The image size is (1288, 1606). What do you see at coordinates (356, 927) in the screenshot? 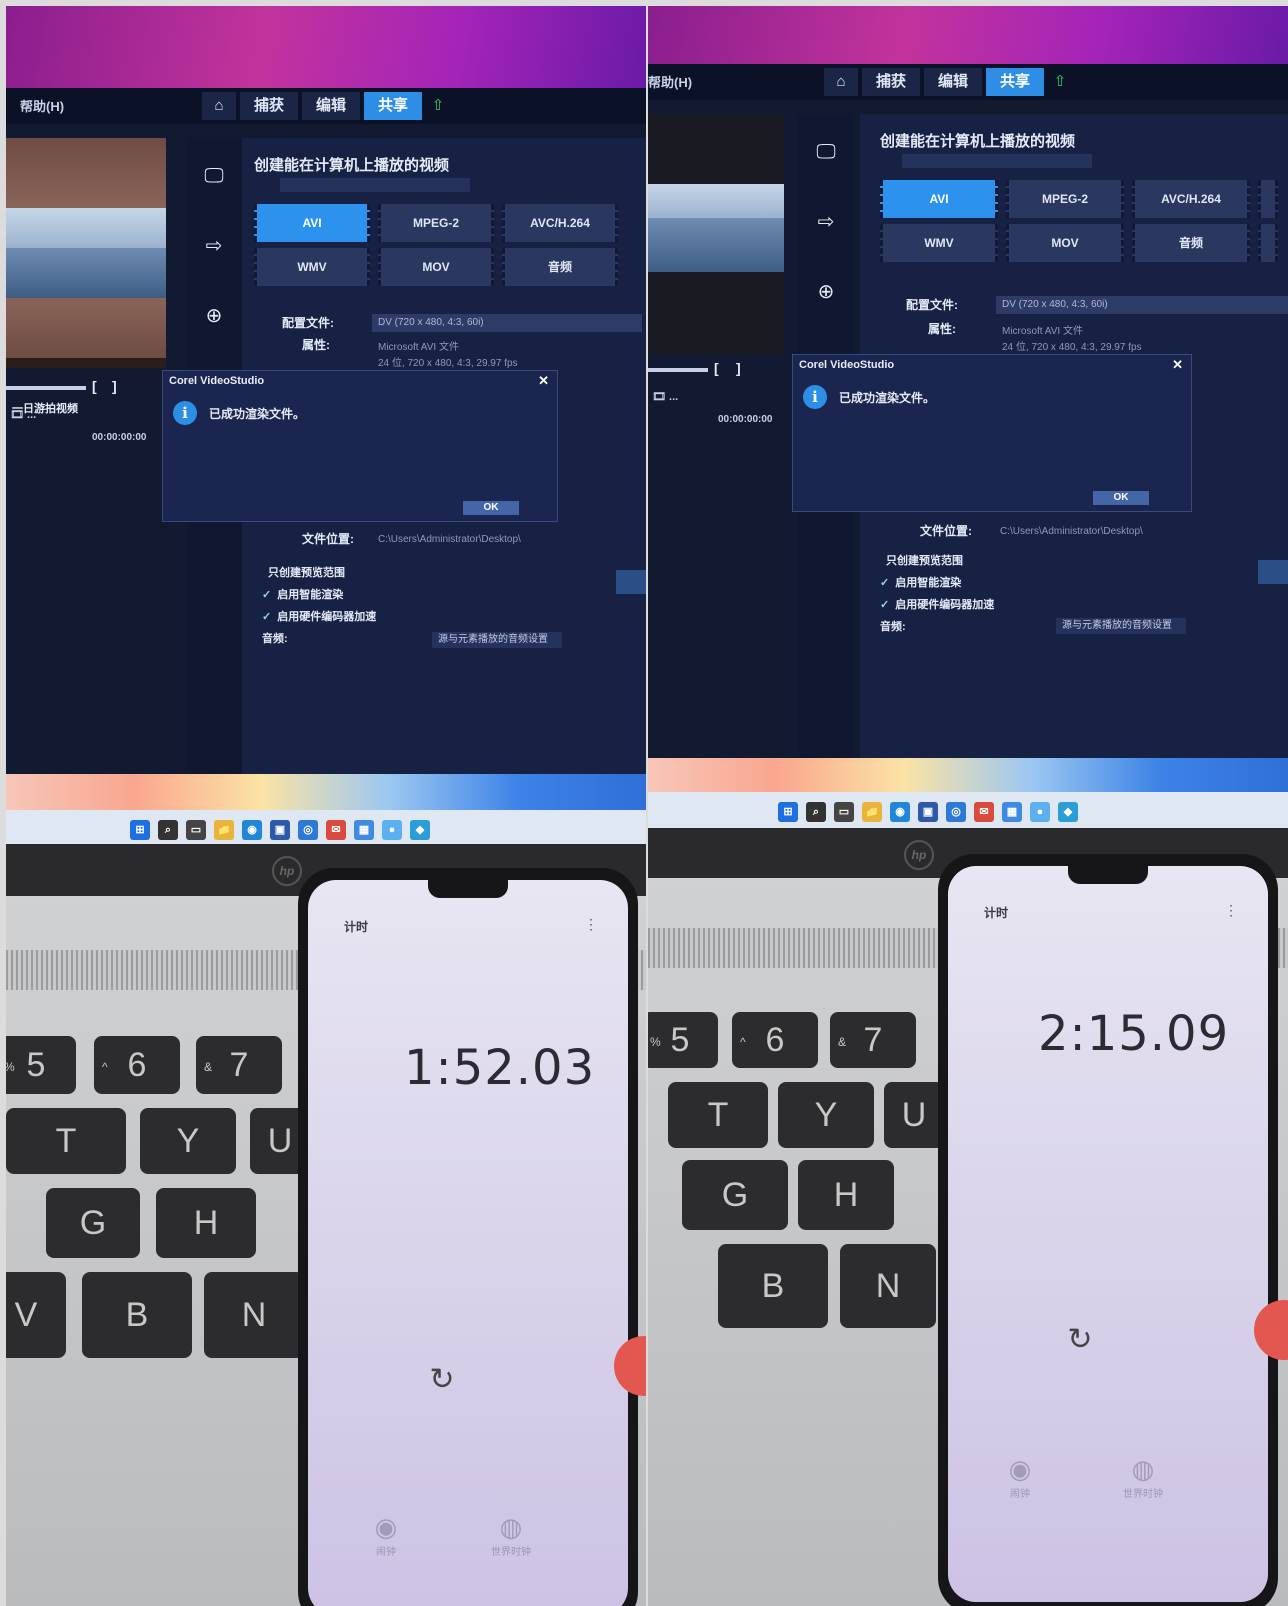
I see `stopwatch-tab-title: 计时` at bounding box center [356, 927].